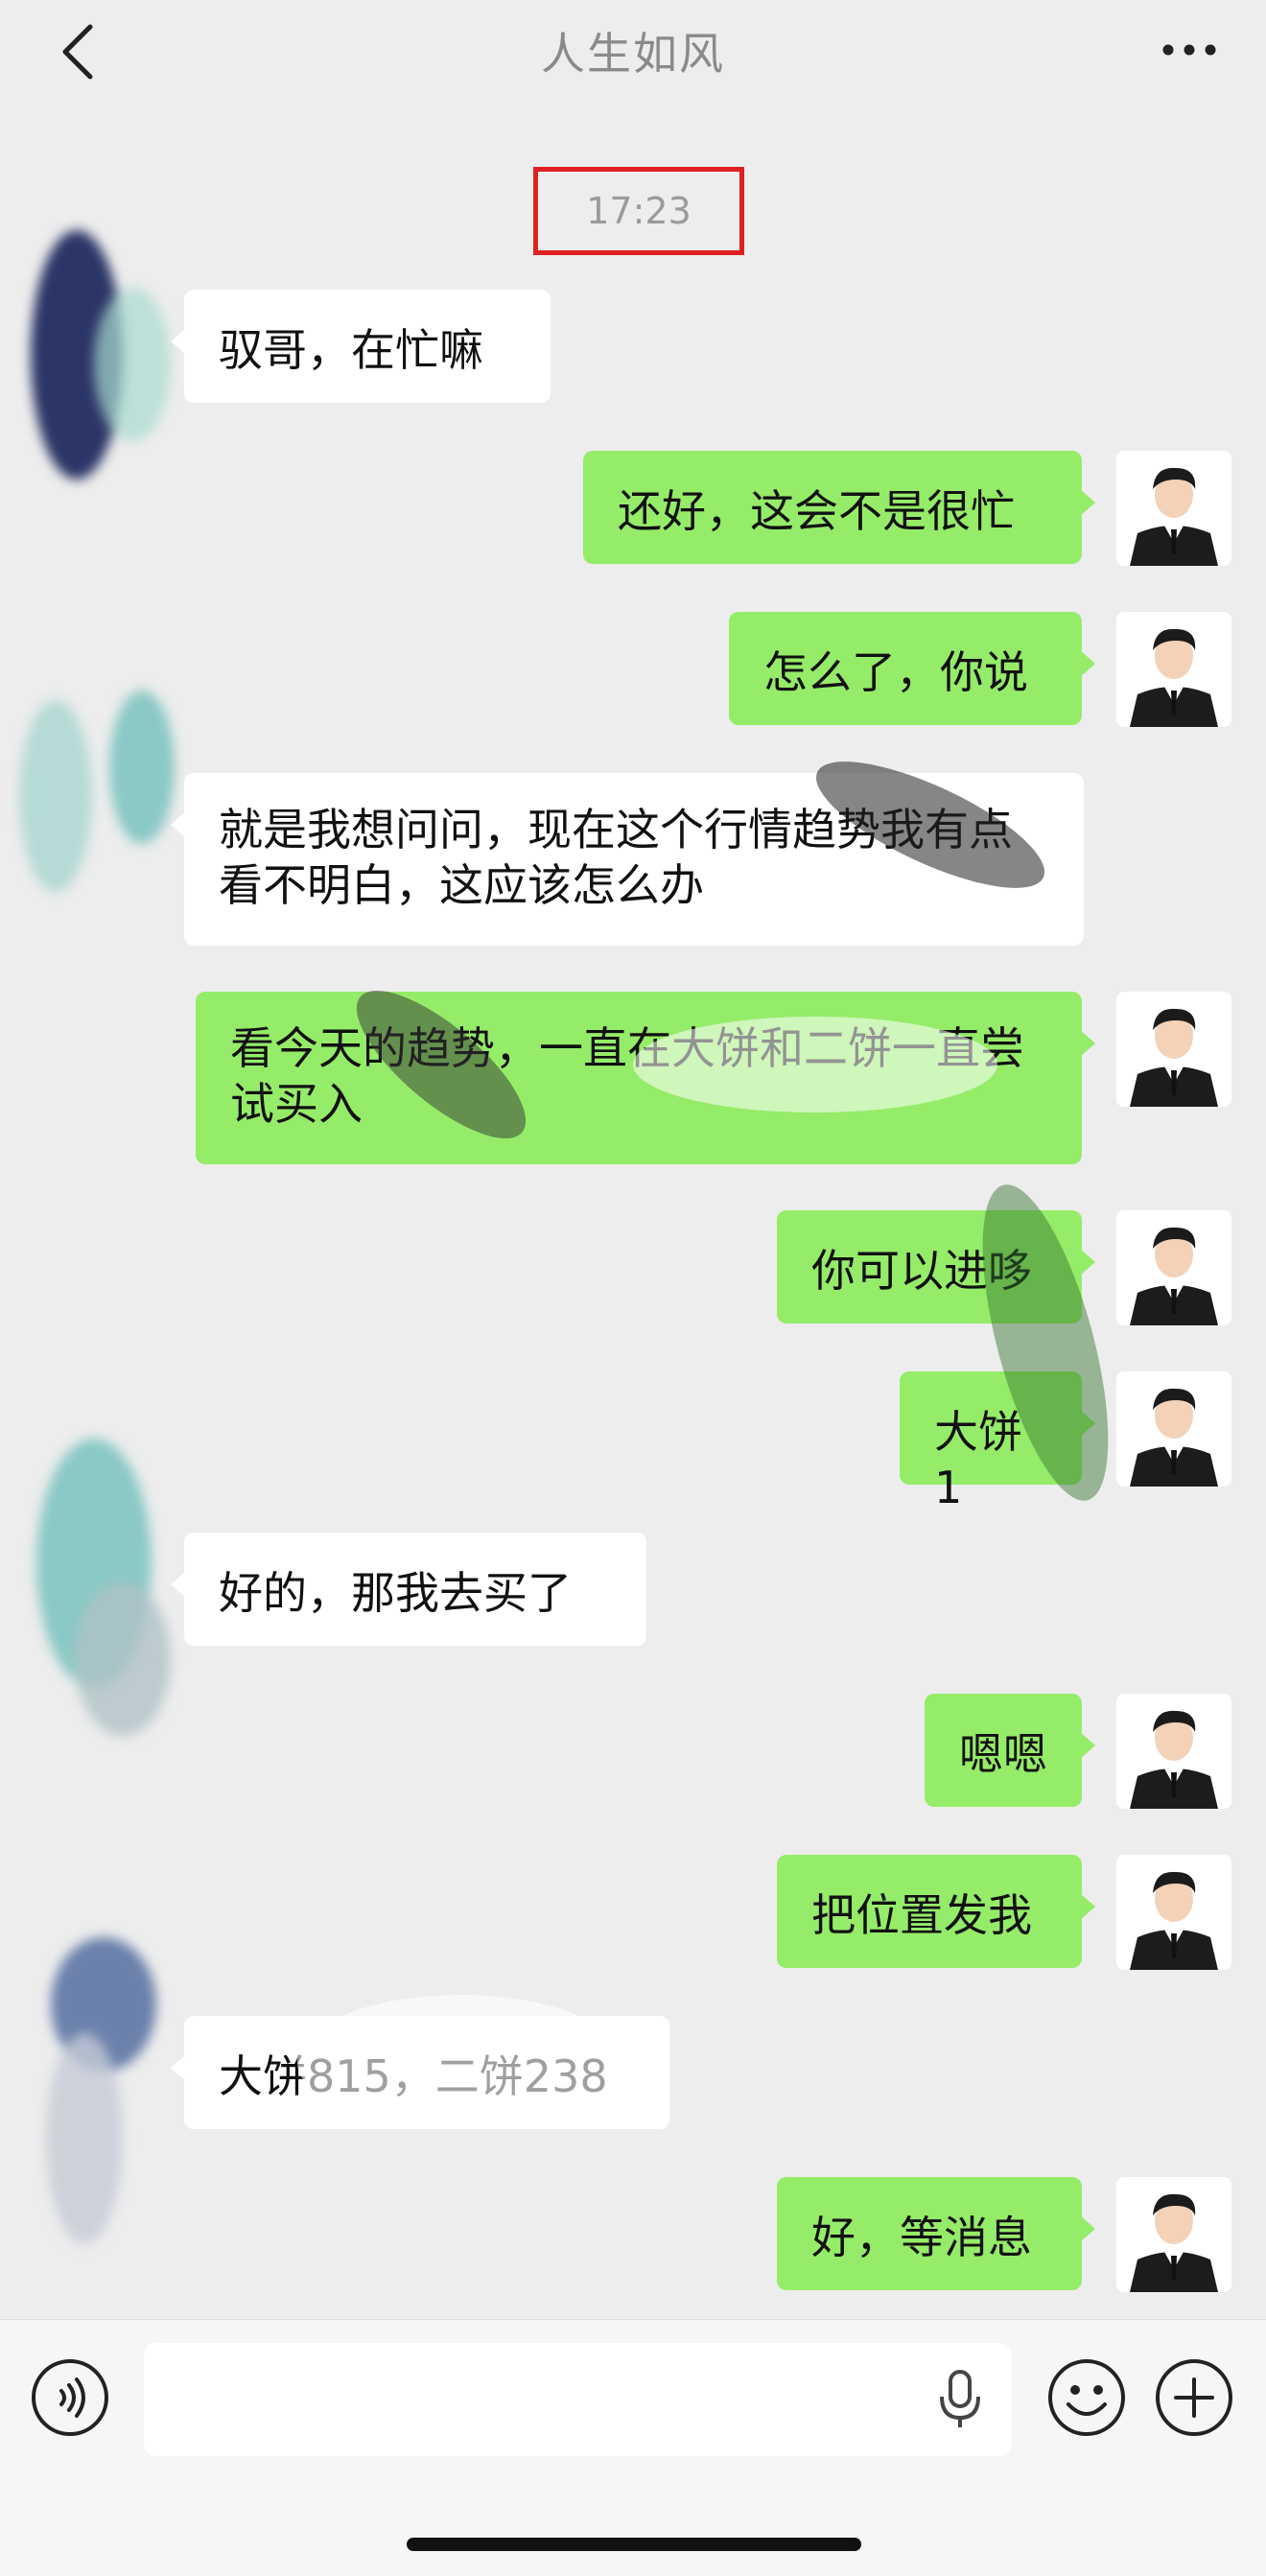 This screenshot has width=1266, height=2576. I want to click on message-bubble-sent: 大饼1, so click(998, 1442).